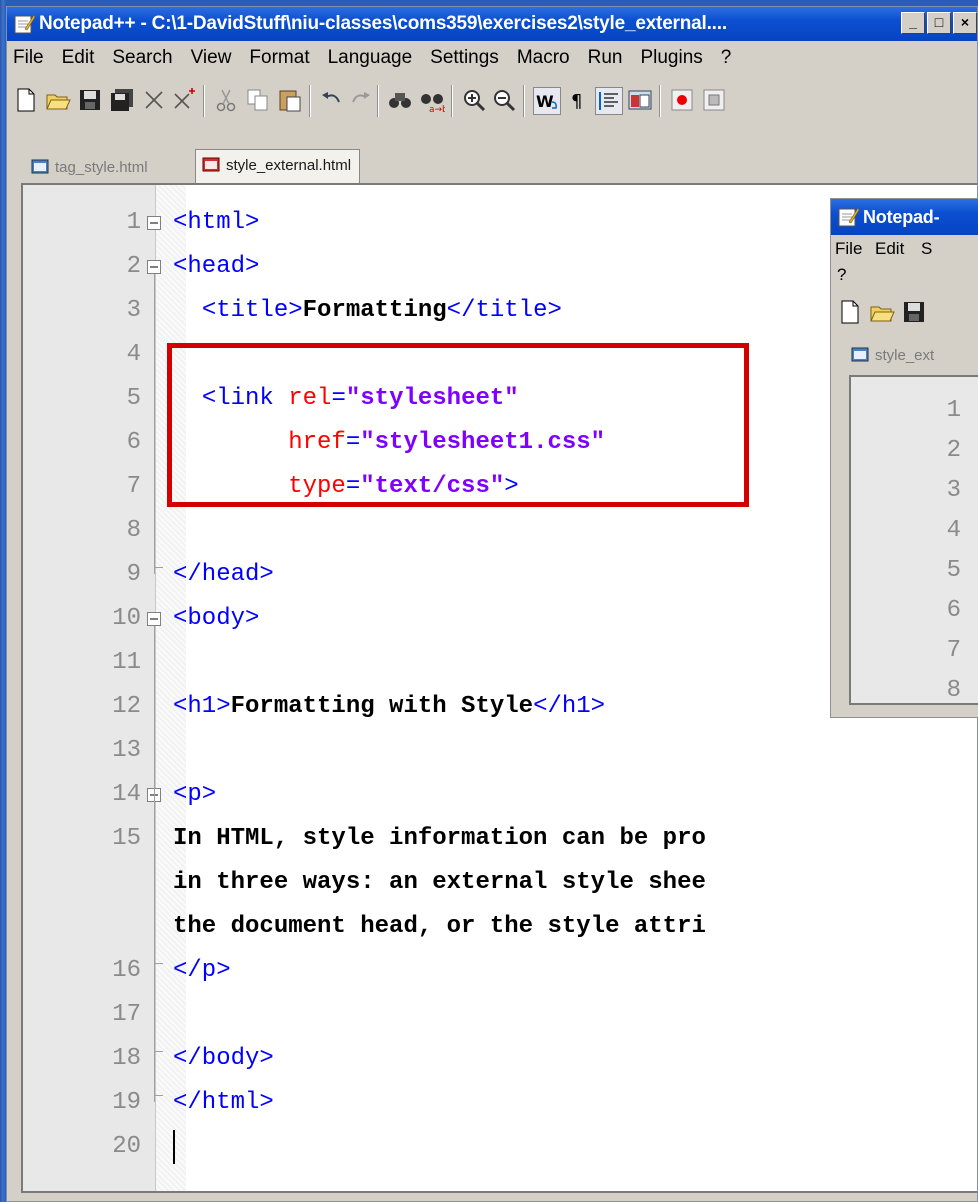 This screenshot has height=1202, width=978. Describe the element at coordinates (437, 109) in the screenshot. I see `svg-text: a→b` at that location.